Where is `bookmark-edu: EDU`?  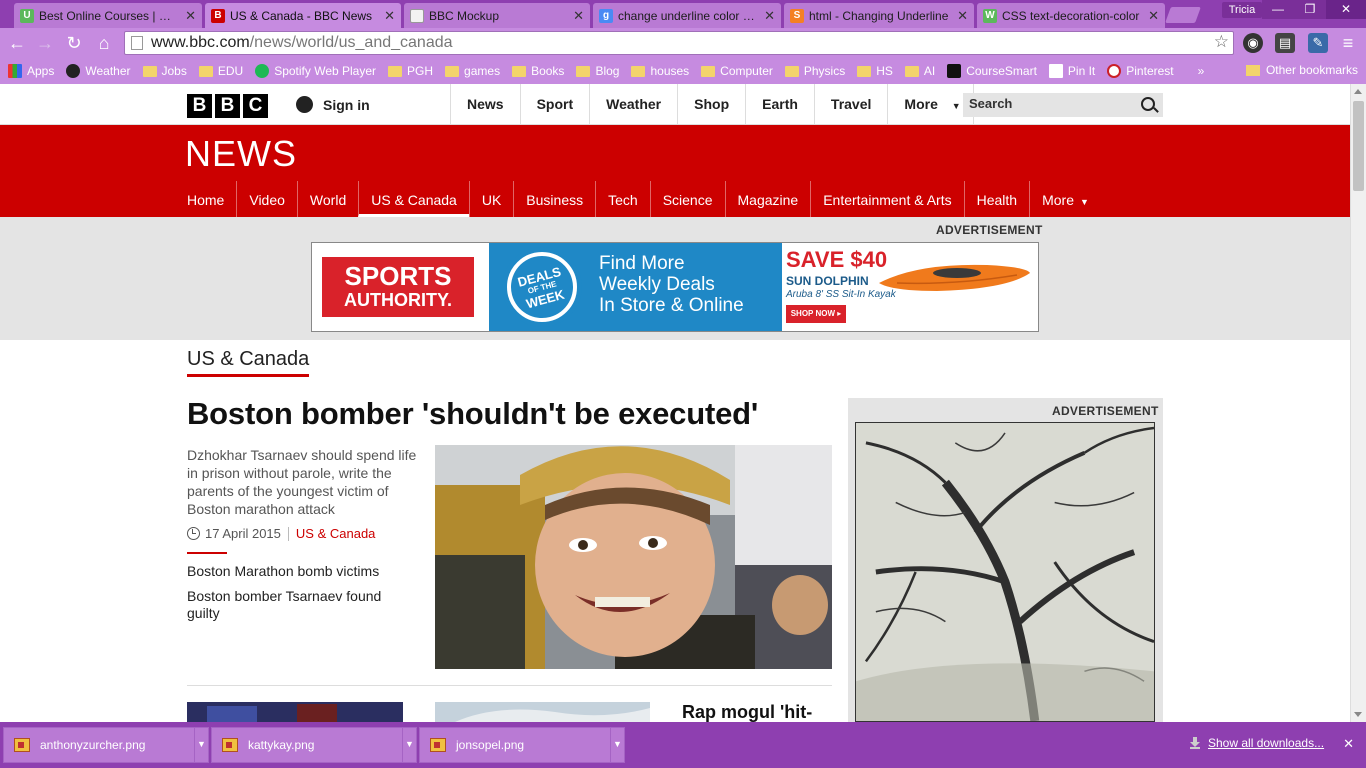 bookmark-edu: EDU is located at coordinates (220, 71).